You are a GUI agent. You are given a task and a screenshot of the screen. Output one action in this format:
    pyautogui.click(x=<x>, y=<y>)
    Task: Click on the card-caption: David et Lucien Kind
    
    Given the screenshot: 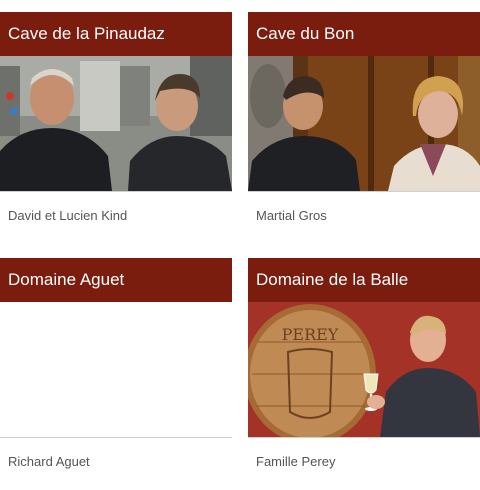 What is the action you would take?
    pyautogui.click(x=68, y=215)
    